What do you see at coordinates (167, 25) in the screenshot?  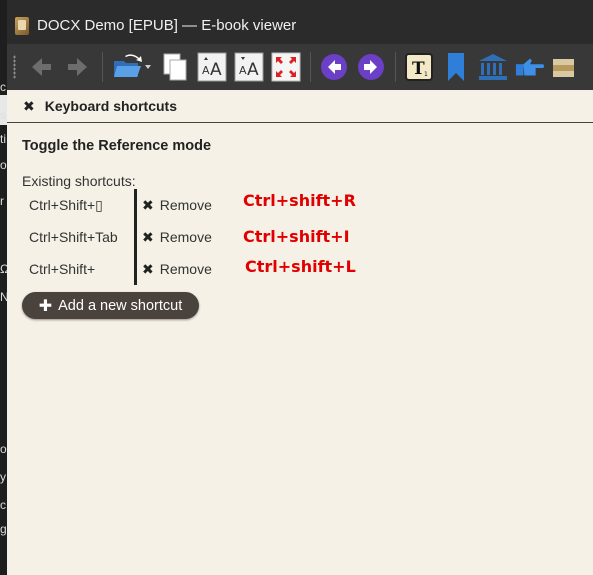 I see `window-title: DOCX Demo [EPUB] — E-book viewer` at bounding box center [167, 25].